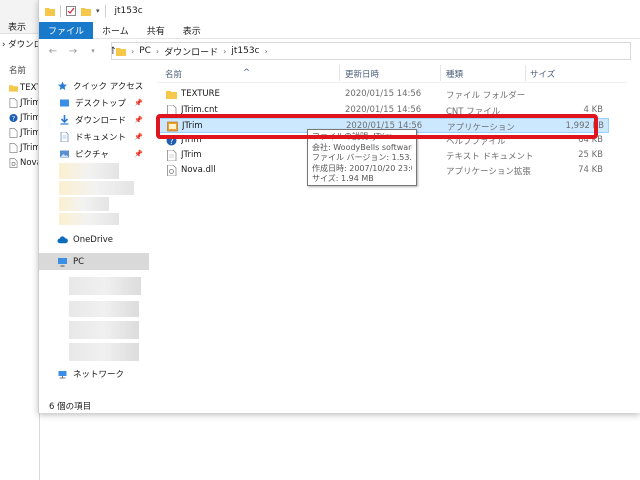 This screenshot has width=640, height=480. Describe the element at coordinates (94, 239) in the screenshot. I see `nav-onedrive: OneDrive` at that location.